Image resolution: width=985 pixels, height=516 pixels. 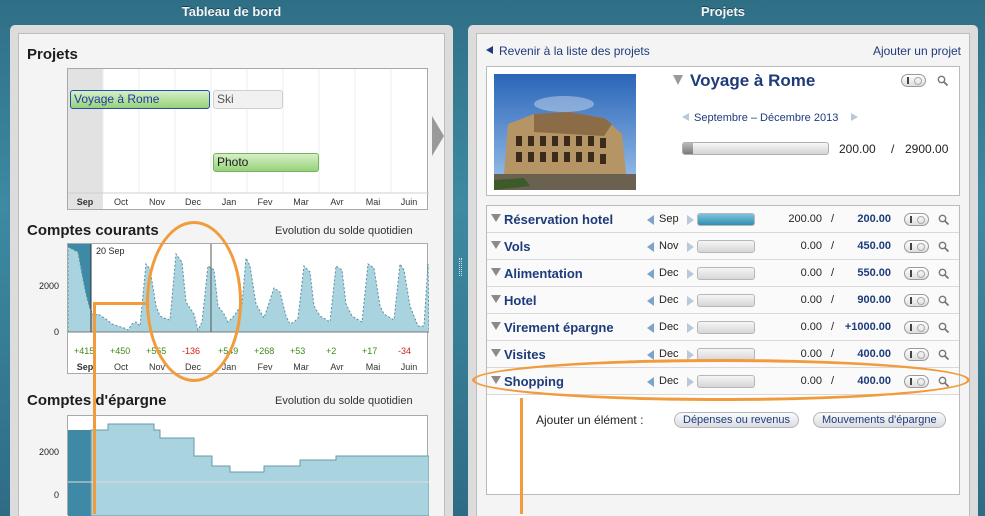 I want to click on savings-accounts-y-0: 0, so click(x=56, y=495).